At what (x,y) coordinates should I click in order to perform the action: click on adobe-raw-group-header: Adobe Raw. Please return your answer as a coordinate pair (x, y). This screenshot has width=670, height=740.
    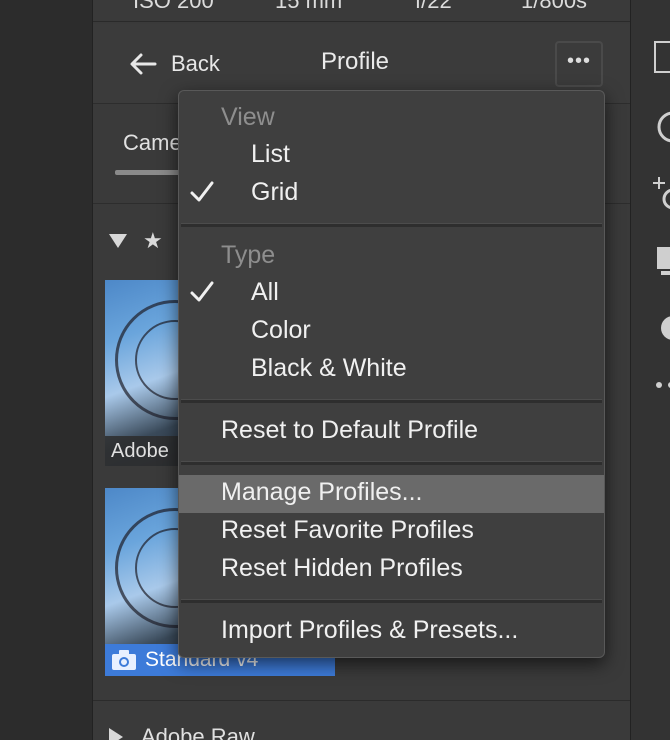
    Looking at the image, I should click on (182, 732).